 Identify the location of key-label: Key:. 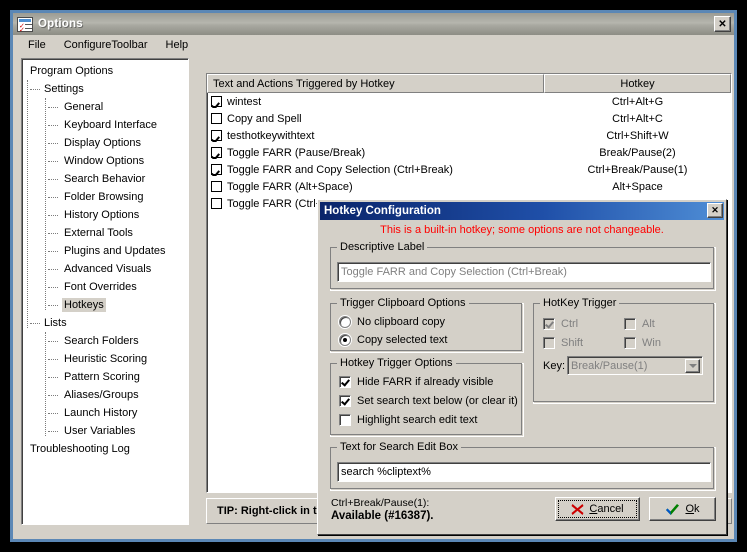
(554, 366).